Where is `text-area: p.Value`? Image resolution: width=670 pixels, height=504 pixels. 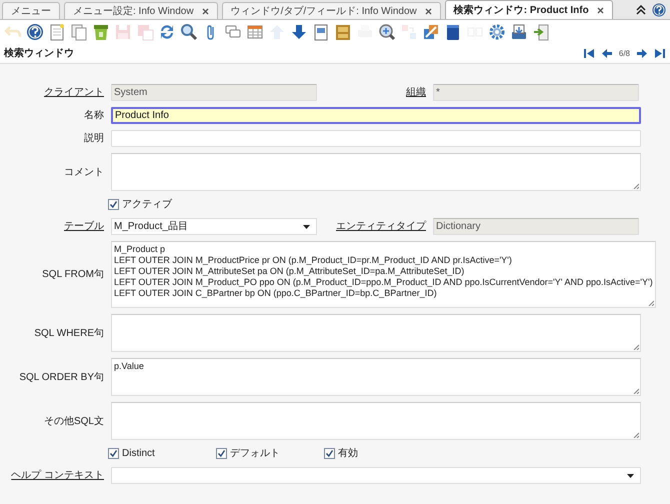
text-area: p.Value is located at coordinates (376, 377).